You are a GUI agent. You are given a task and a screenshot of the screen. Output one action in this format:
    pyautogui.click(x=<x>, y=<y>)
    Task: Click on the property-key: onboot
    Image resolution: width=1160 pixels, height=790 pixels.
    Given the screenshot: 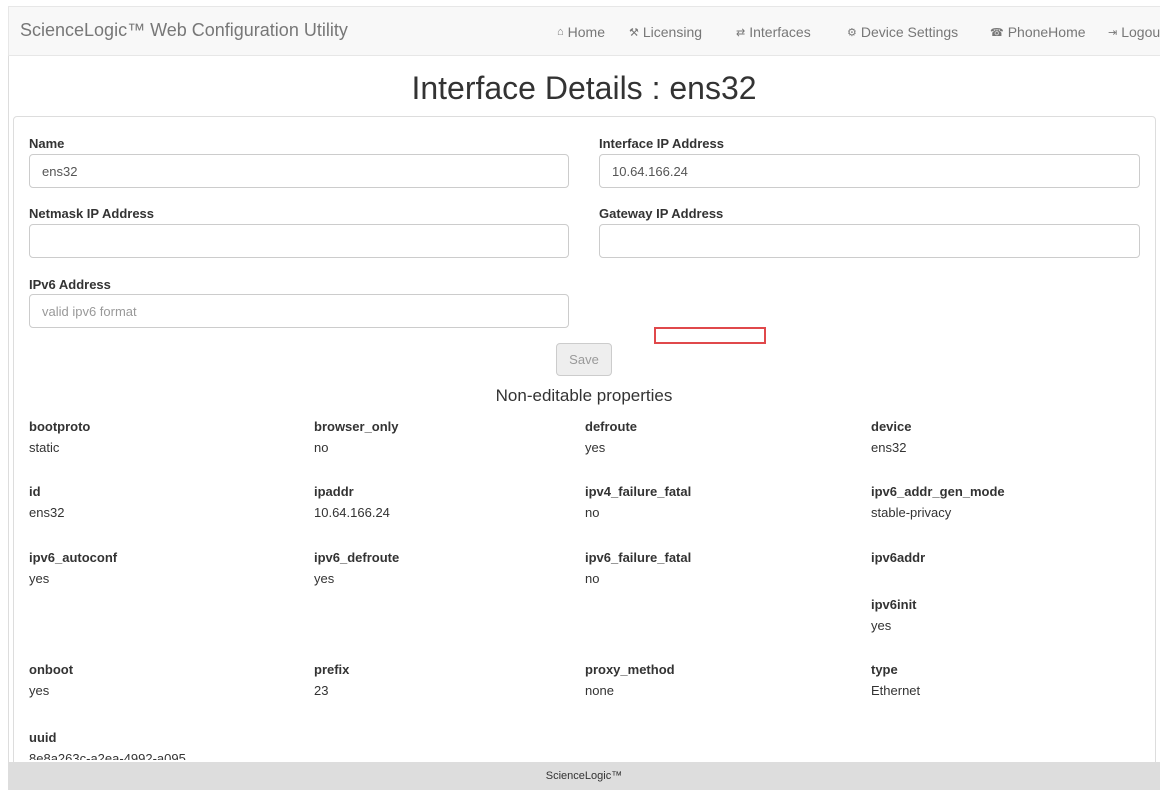 What is the action you would take?
    pyautogui.click(x=51, y=669)
    